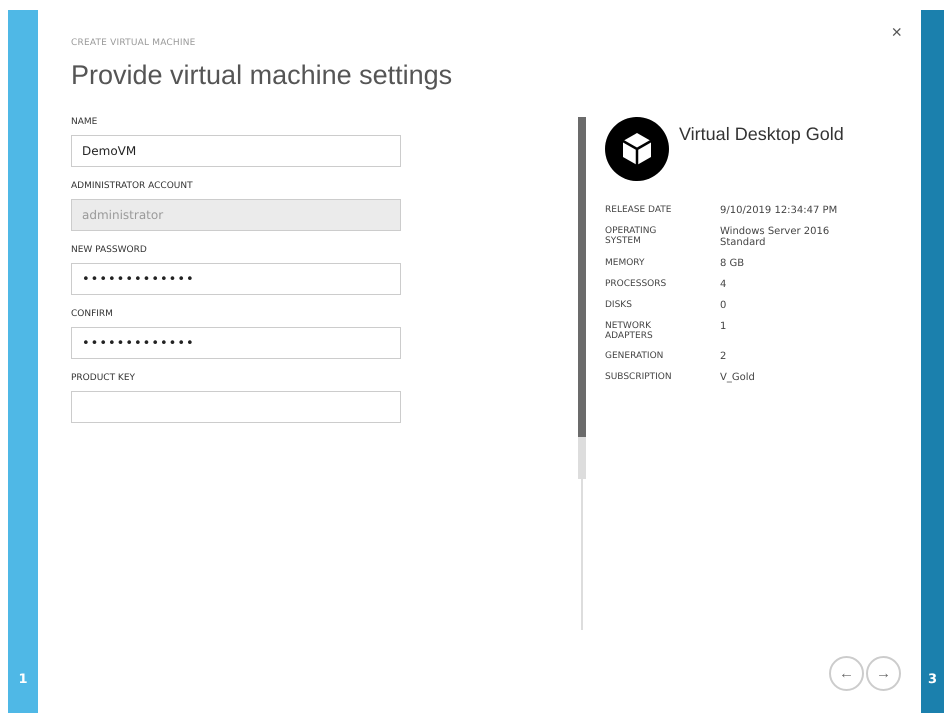 The image size is (944, 713). I want to click on detail-label: RELEASE DATE, so click(638, 210).